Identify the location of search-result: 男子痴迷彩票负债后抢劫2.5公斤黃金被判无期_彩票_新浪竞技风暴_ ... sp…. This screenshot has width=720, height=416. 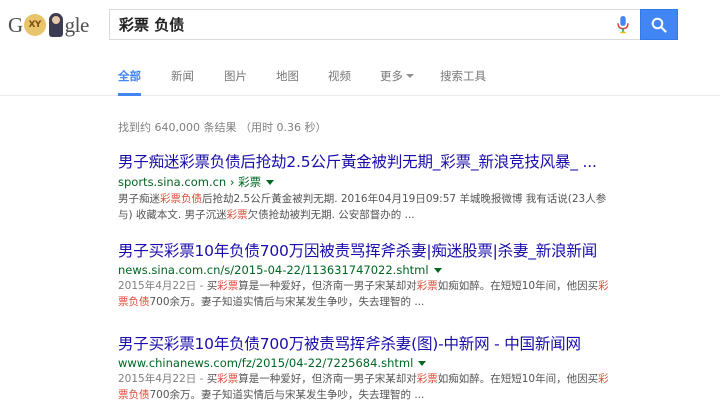
(408, 186).